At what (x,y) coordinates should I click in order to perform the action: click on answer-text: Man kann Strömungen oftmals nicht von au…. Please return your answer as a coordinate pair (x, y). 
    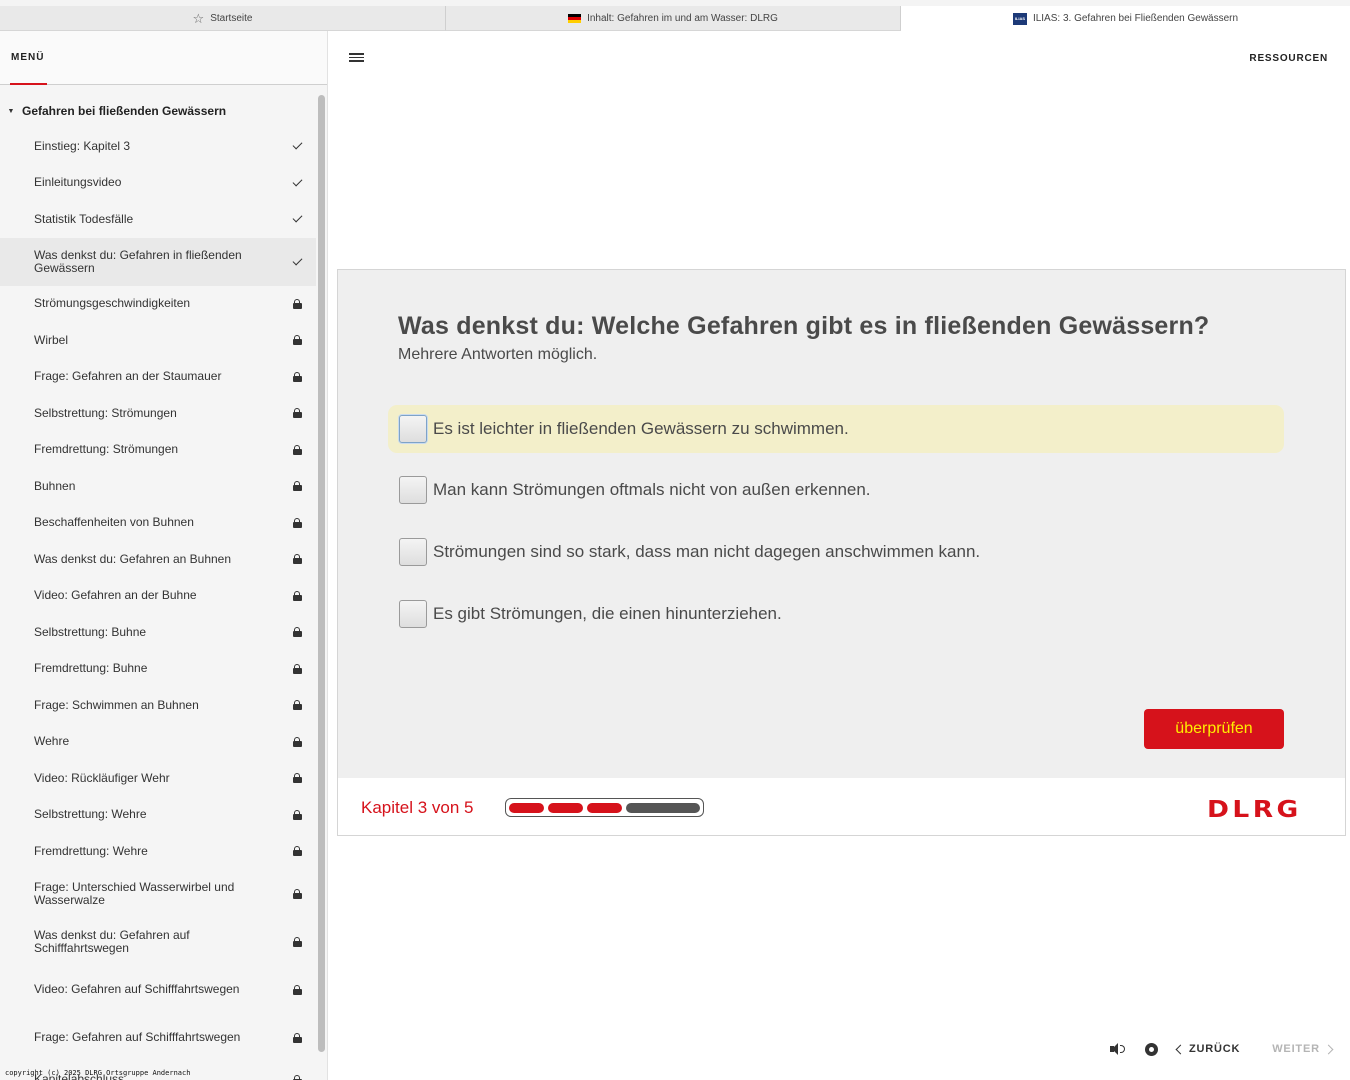
    Looking at the image, I should click on (652, 489).